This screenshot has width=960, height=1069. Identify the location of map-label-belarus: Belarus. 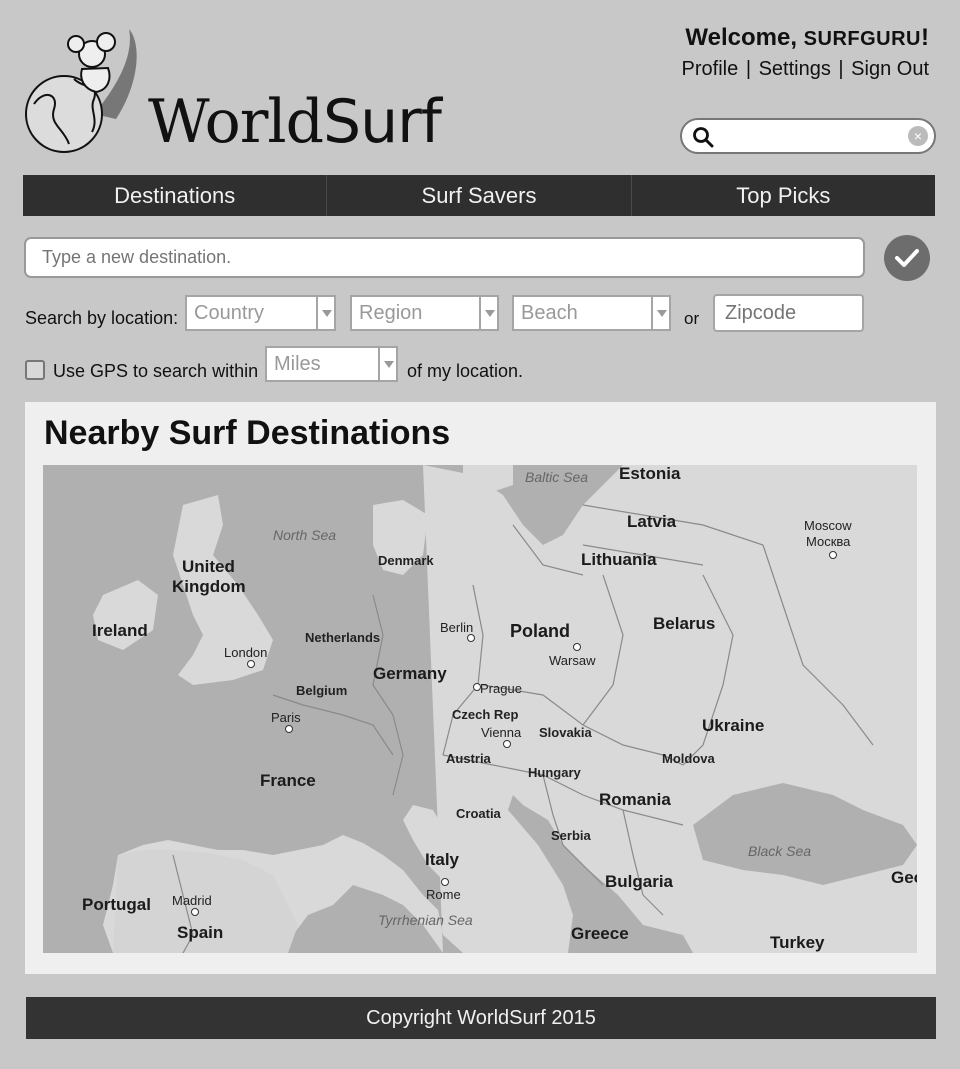
(684, 623).